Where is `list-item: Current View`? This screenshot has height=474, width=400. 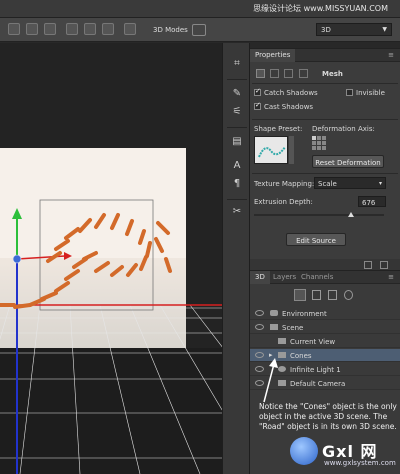 list-item: Current View is located at coordinates (325, 341).